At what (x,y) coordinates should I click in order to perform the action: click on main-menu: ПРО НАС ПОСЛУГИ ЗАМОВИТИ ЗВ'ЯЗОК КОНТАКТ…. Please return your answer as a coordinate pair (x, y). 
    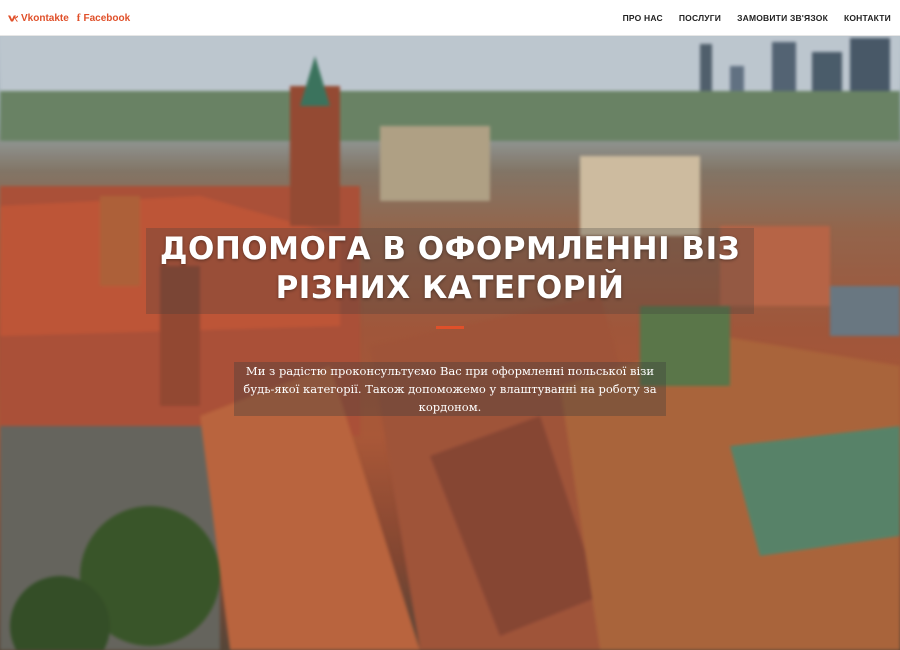
    Looking at the image, I should click on (757, 18).